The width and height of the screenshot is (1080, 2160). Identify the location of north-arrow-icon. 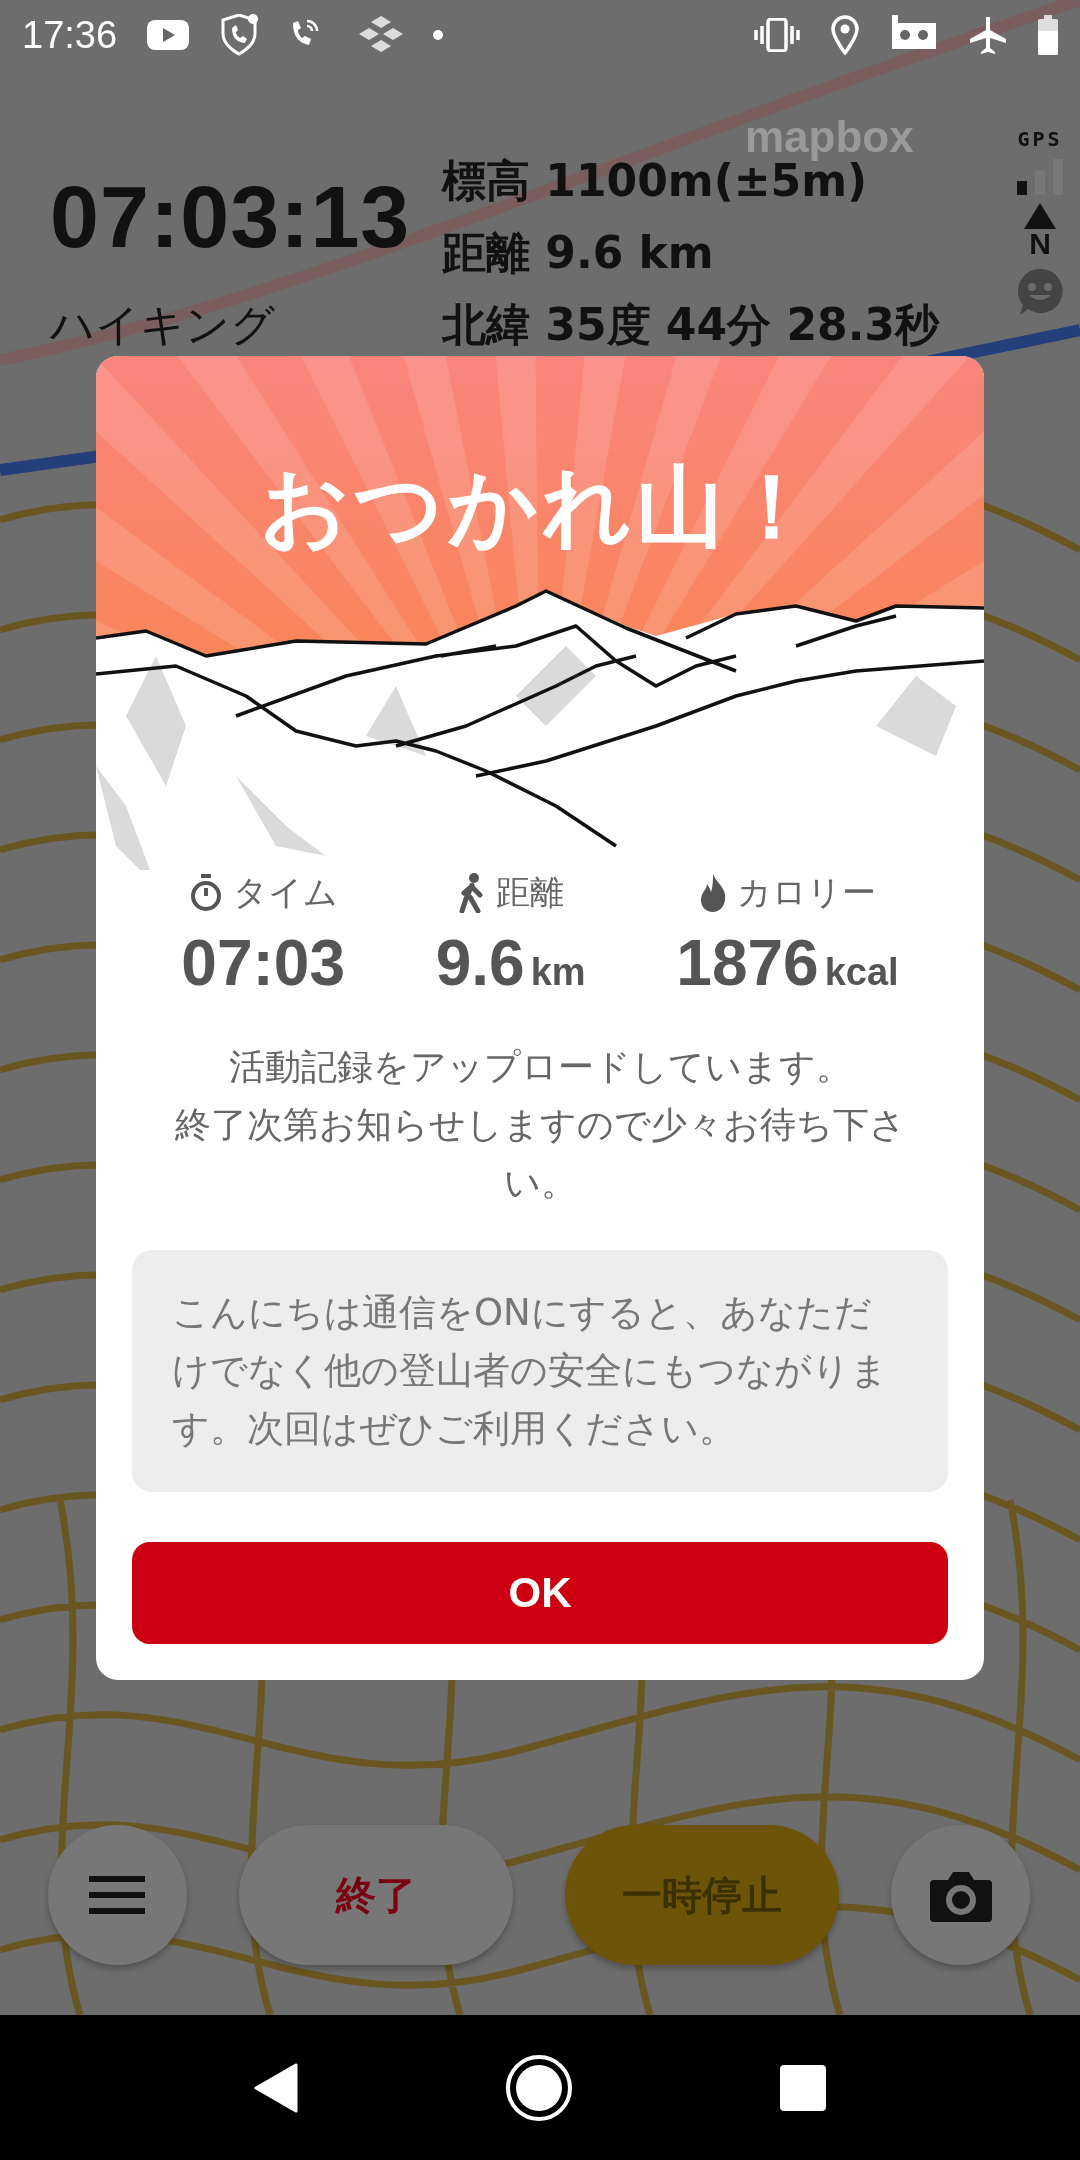
(1040, 216).